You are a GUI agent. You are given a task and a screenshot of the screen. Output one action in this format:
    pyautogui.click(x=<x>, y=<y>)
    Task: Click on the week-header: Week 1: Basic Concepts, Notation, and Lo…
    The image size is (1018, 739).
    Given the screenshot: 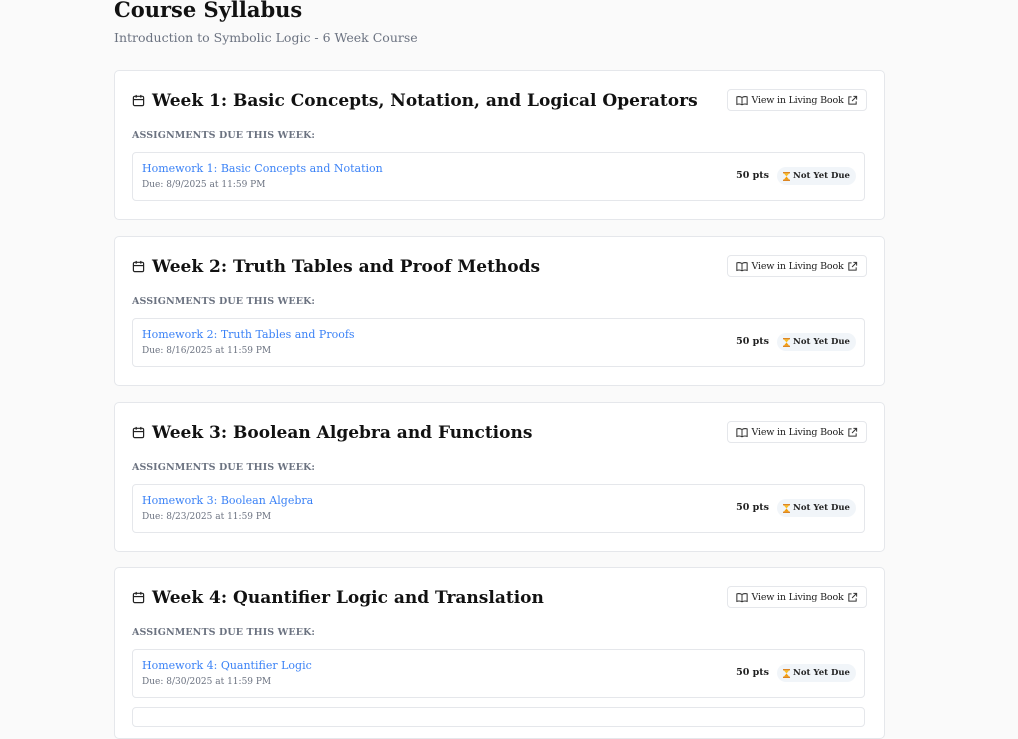 What is the action you would take?
    pyautogui.click(x=499, y=102)
    